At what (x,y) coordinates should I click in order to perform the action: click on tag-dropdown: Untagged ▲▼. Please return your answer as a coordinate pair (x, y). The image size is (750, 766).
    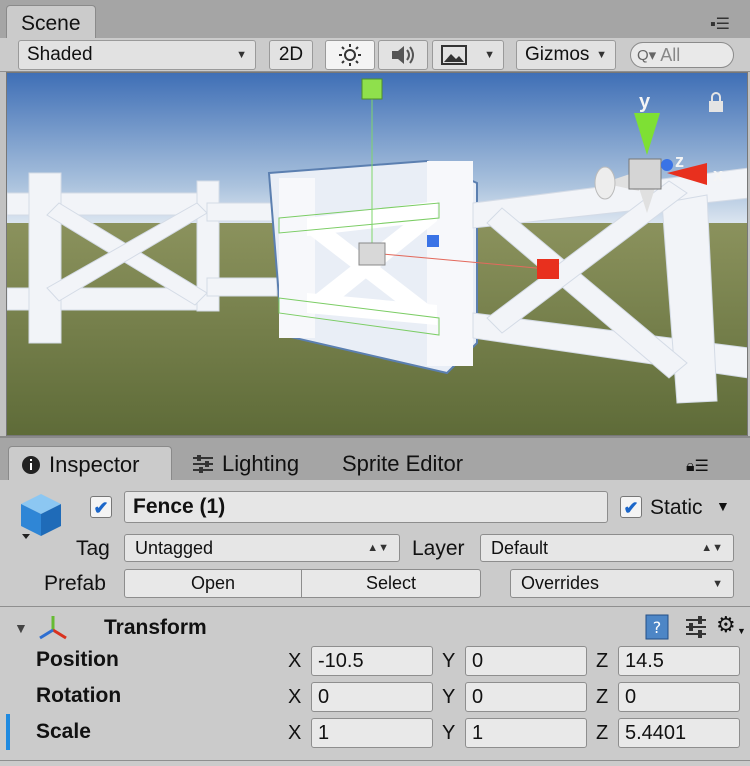
    Looking at the image, I should click on (262, 548).